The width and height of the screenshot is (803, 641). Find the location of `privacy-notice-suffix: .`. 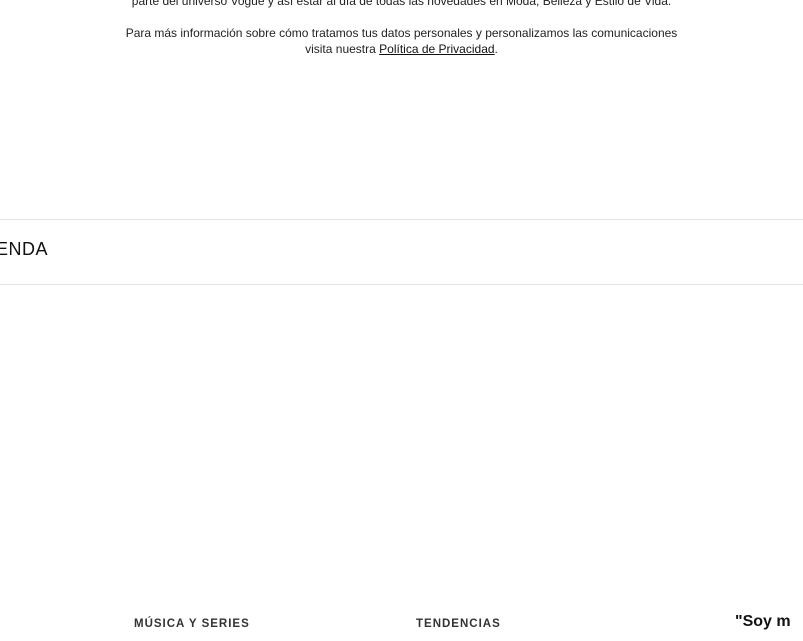

privacy-notice-suffix: . is located at coordinates (496, 49).